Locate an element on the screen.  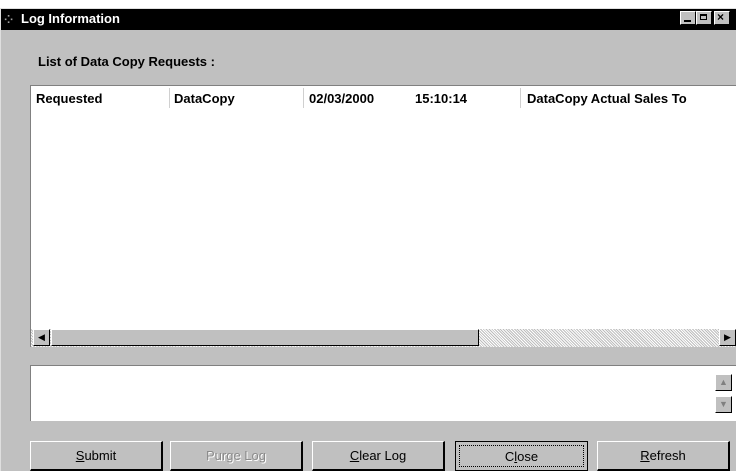
close-button: Close is located at coordinates (521, 456).